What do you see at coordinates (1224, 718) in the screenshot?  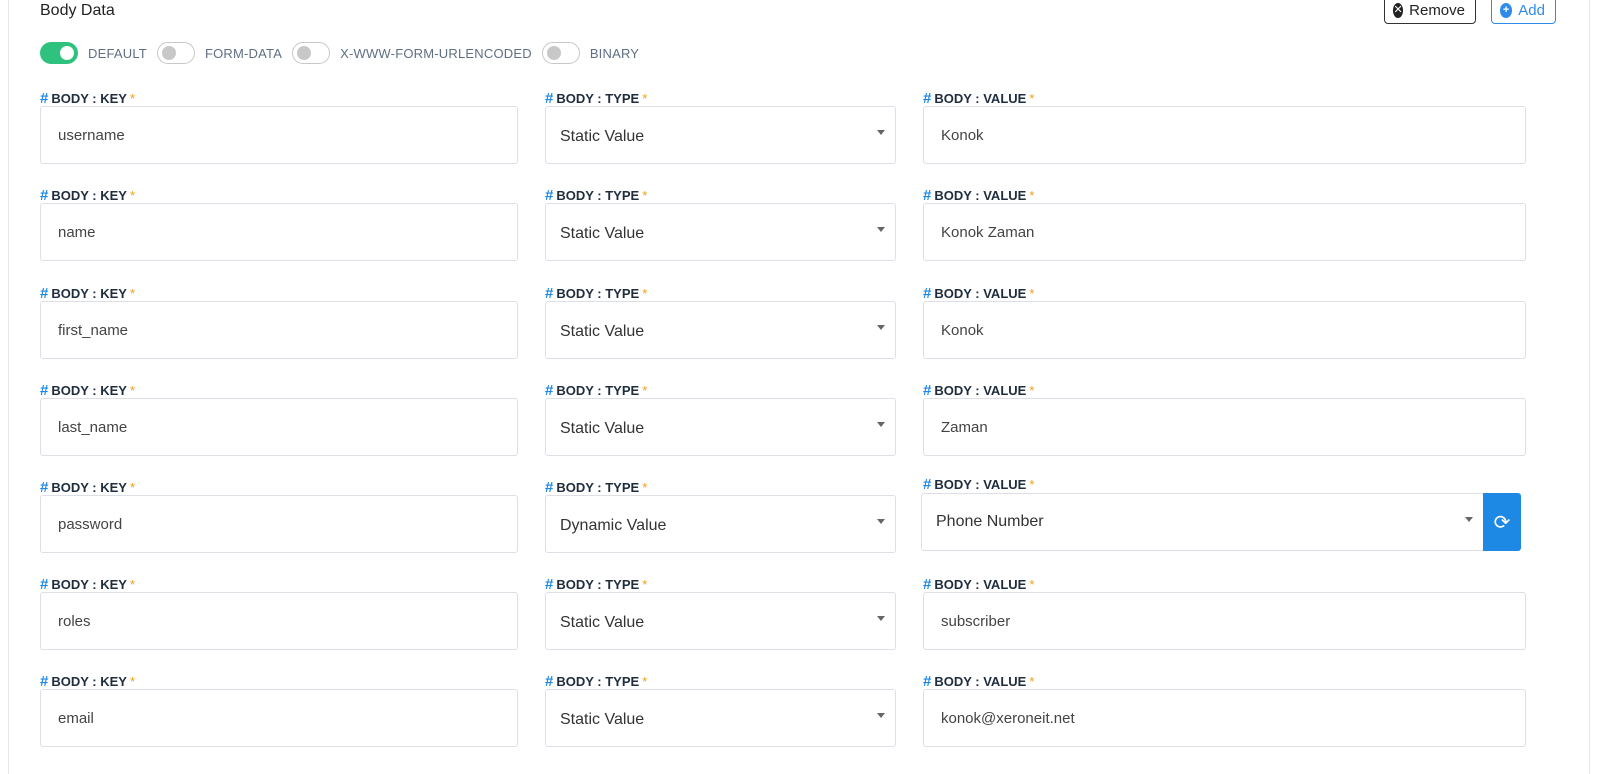 I see `value-input: konok@xeroneit.net` at bounding box center [1224, 718].